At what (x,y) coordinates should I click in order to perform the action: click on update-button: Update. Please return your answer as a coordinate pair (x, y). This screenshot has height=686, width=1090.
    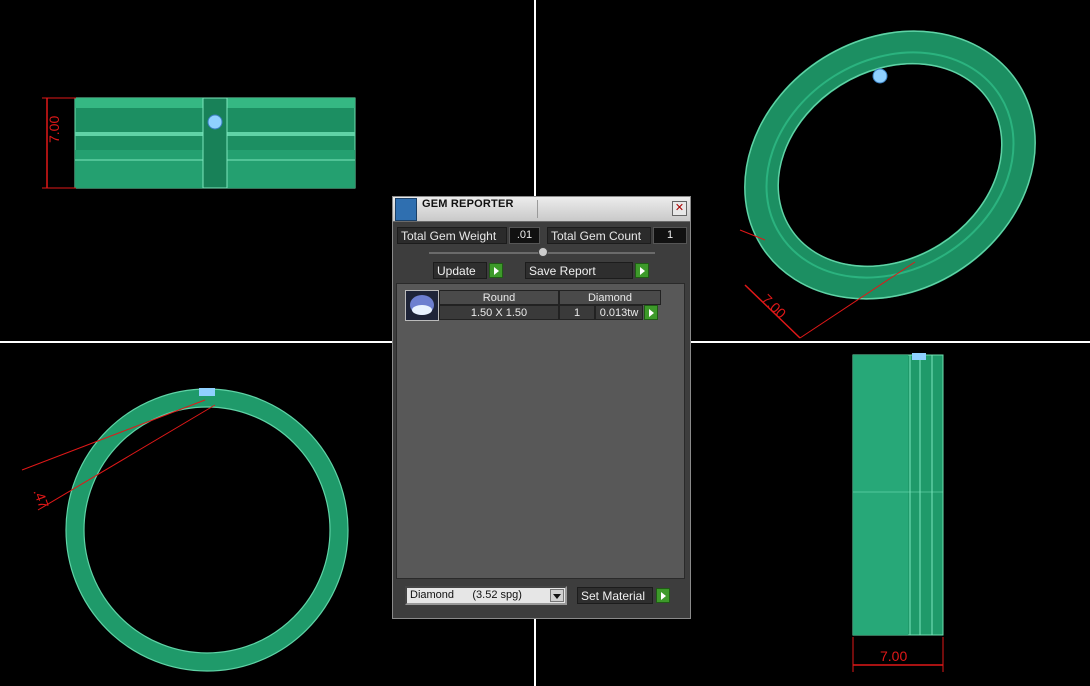
    Looking at the image, I should click on (460, 270).